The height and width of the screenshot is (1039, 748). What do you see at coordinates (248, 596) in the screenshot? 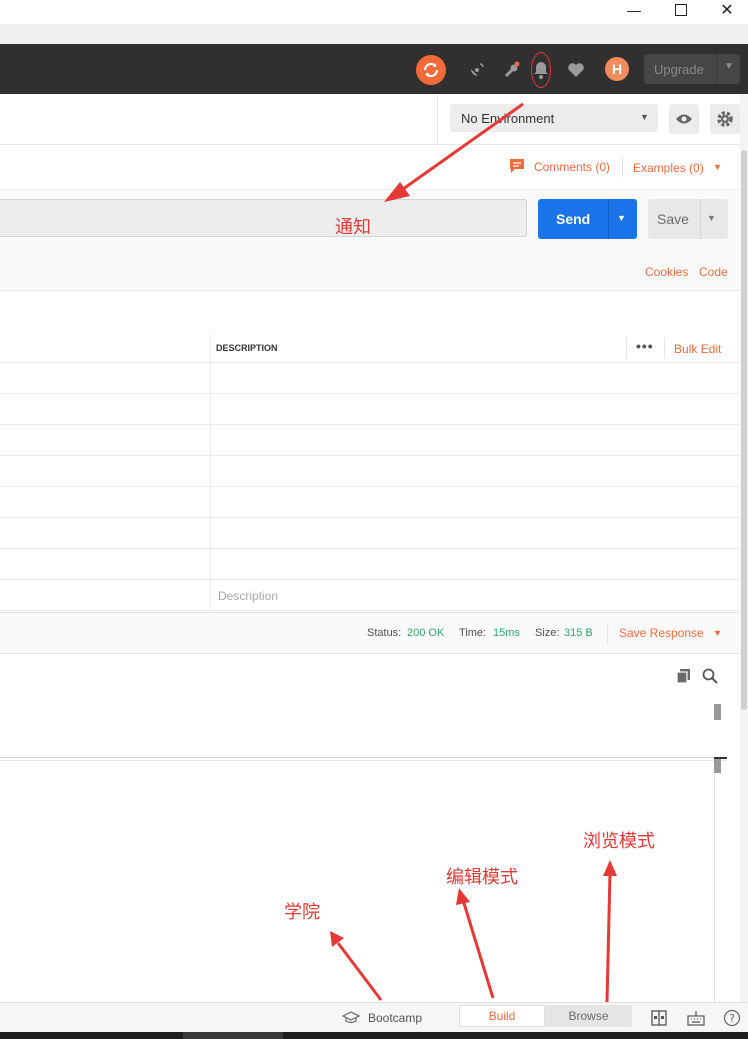
I see `description-input: Description` at bounding box center [248, 596].